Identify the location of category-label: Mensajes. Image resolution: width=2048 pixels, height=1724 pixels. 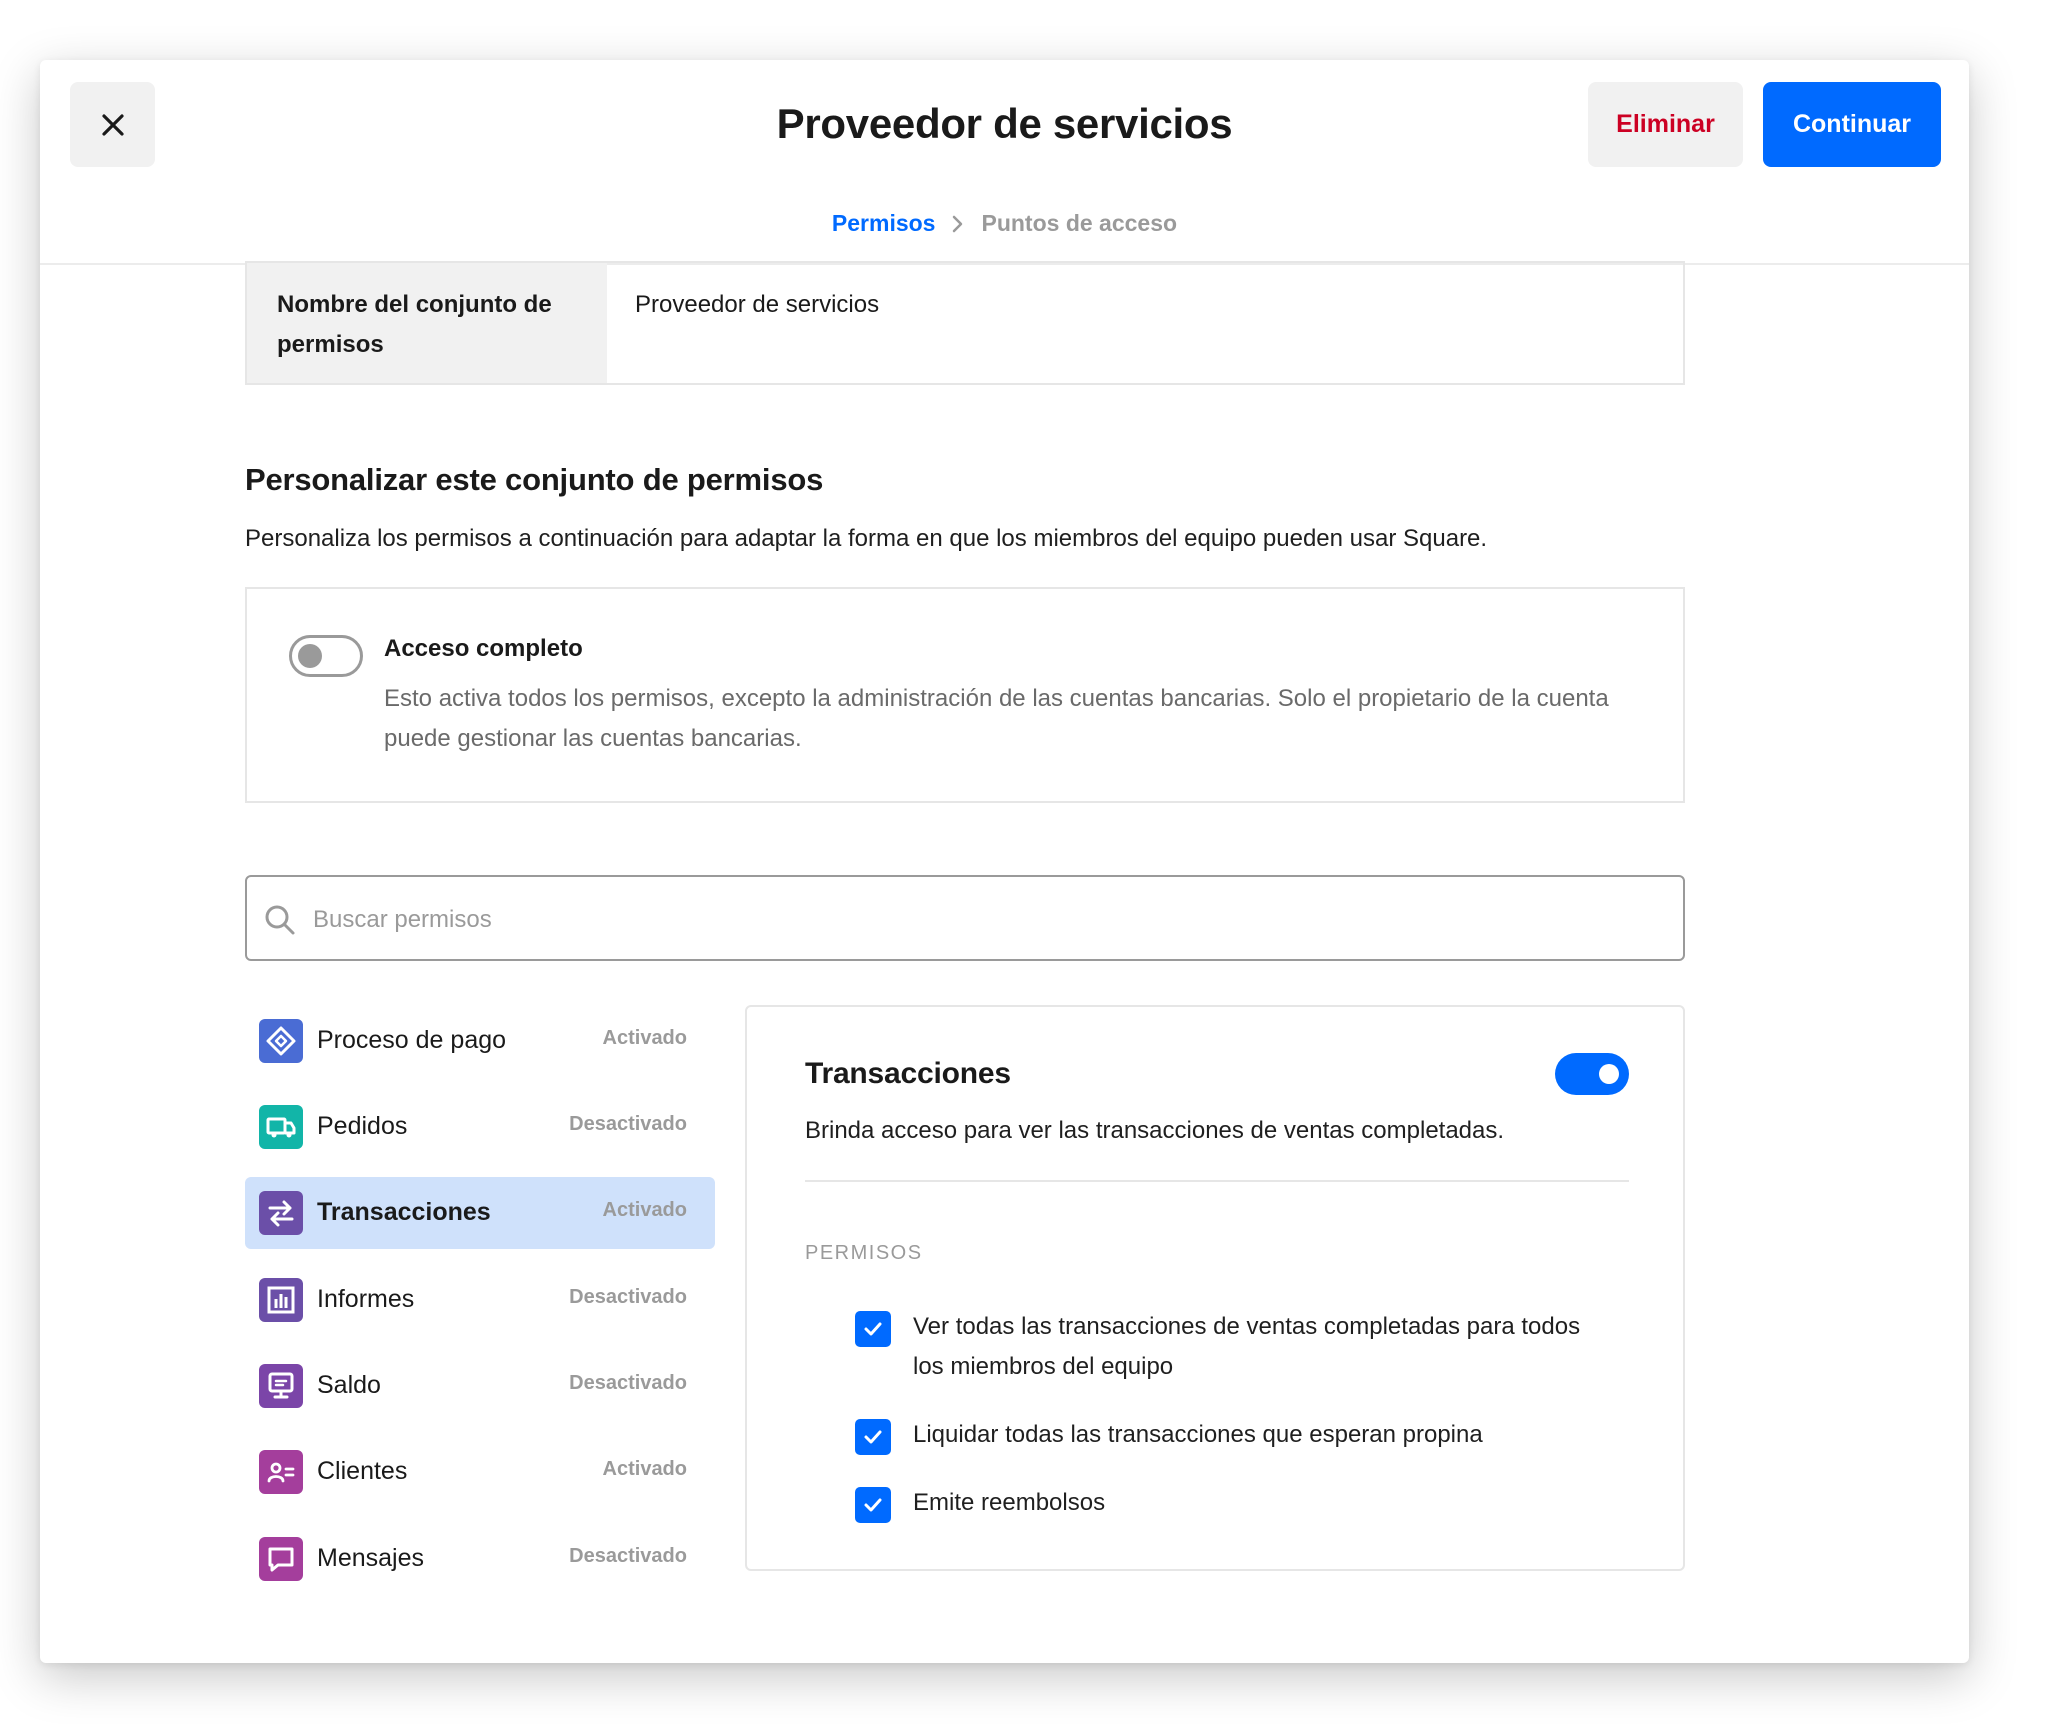
(370, 1558).